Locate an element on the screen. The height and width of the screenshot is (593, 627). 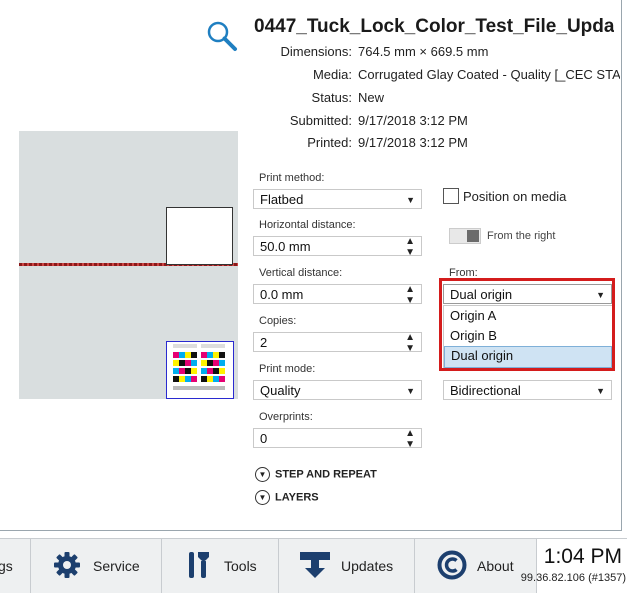
meta-submitted: Submitted: 9/17/2018 3:12 PM is located at coordinates (410, 123).